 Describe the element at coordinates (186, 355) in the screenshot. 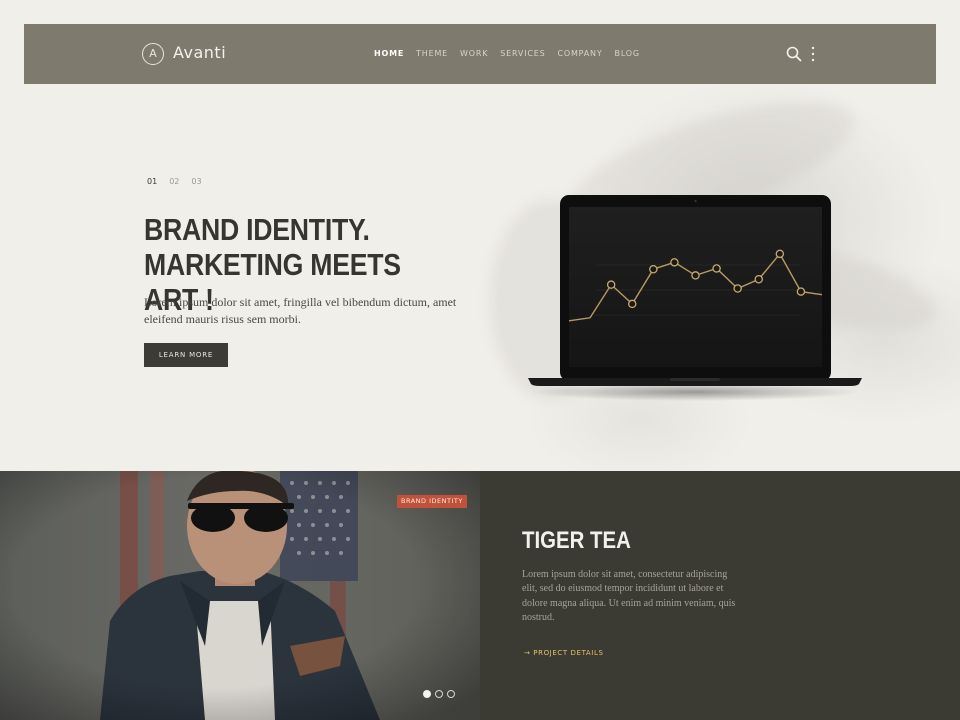

I see `learn-more-button: LEARN MORE` at that location.